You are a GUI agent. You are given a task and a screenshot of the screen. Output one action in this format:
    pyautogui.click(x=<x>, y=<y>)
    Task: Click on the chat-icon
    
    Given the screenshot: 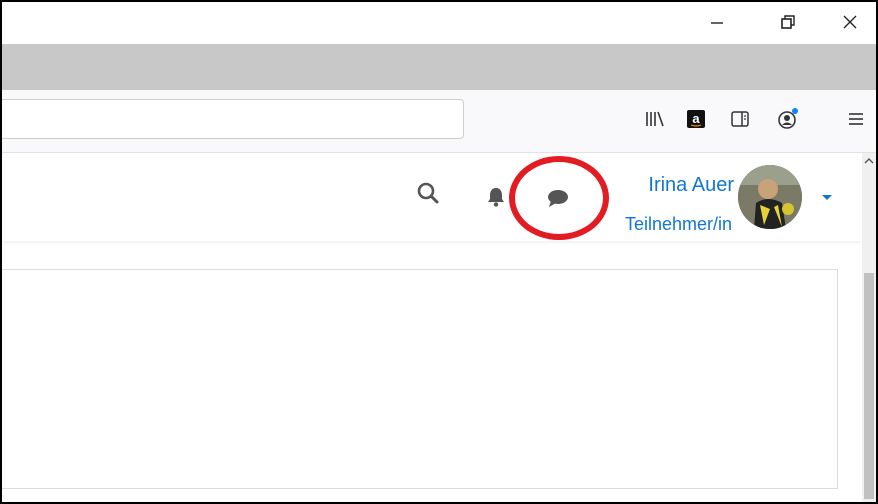 What is the action you would take?
    pyautogui.click(x=558, y=198)
    